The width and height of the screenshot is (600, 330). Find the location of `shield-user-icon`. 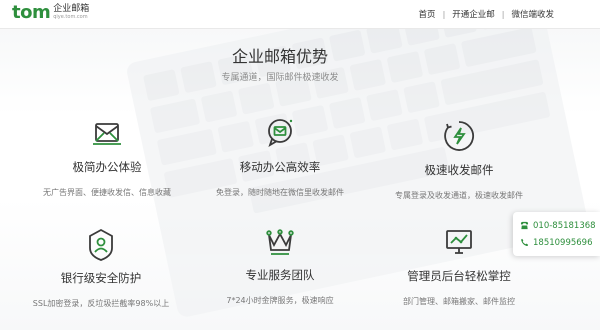

shield-user-icon is located at coordinates (101, 244).